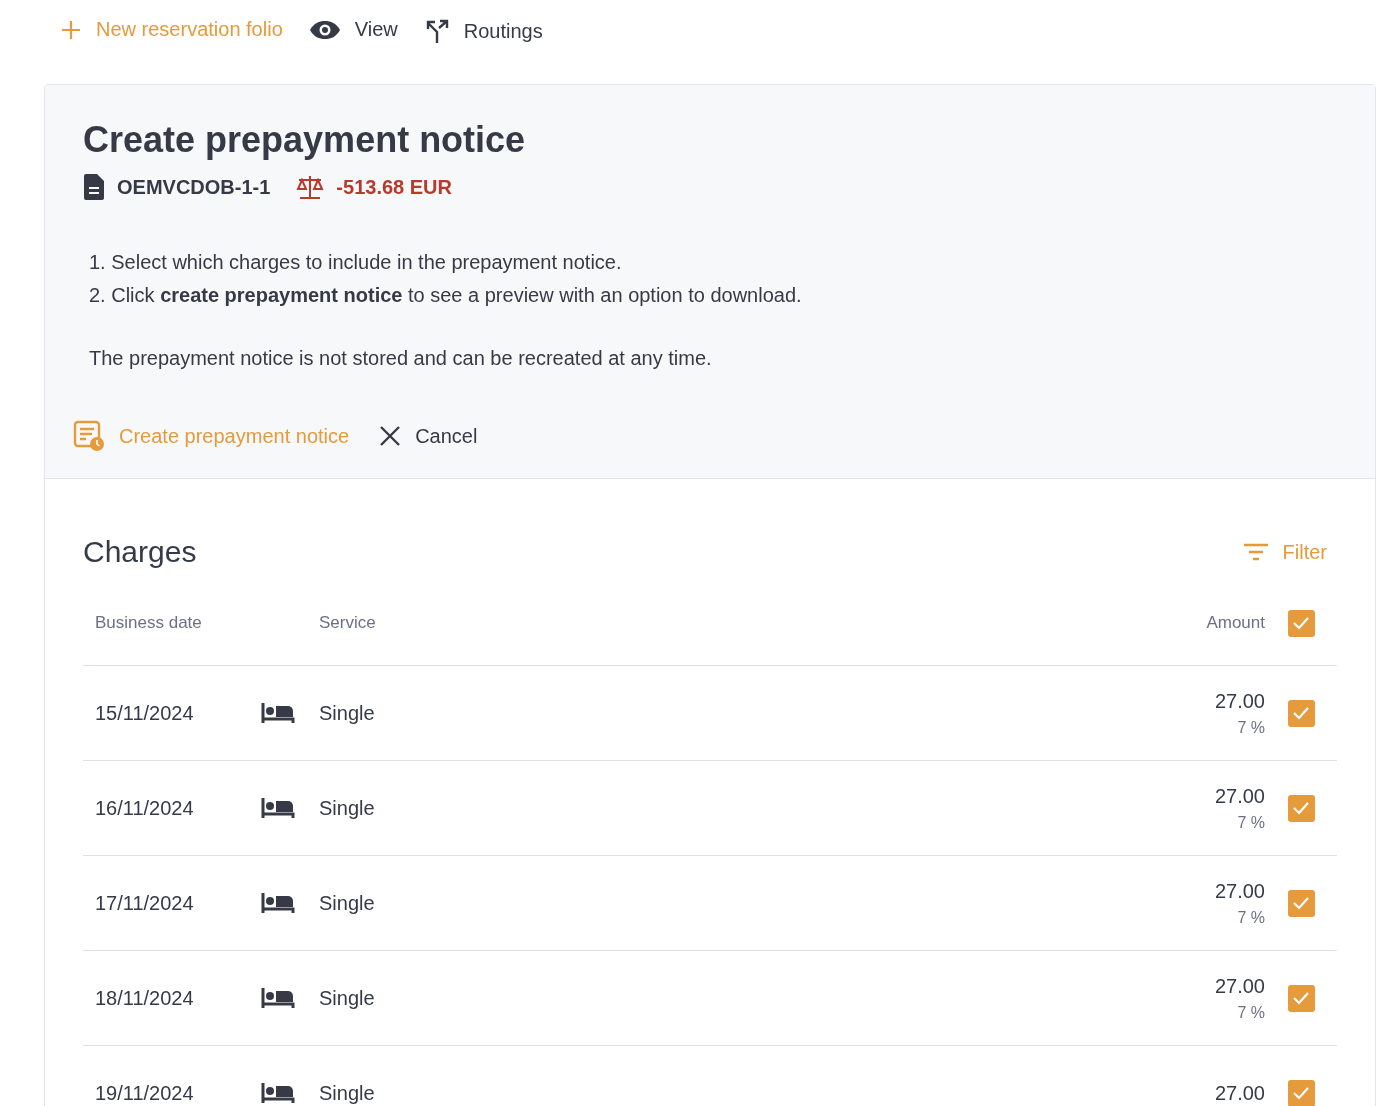  Describe the element at coordinates (140, 552) in the screenshot. I see `section-title: Charges` at that location.